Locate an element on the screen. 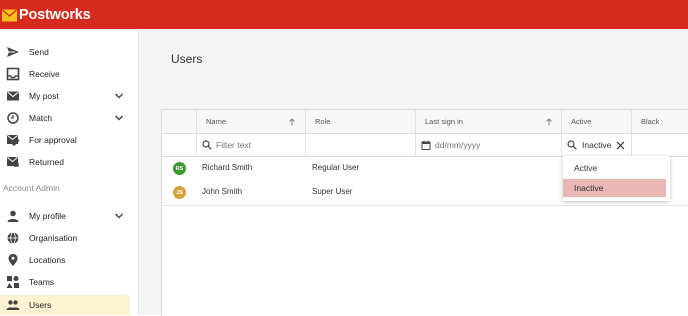  sidebar-item-teams: Teams is located at coordinates (65, 282).